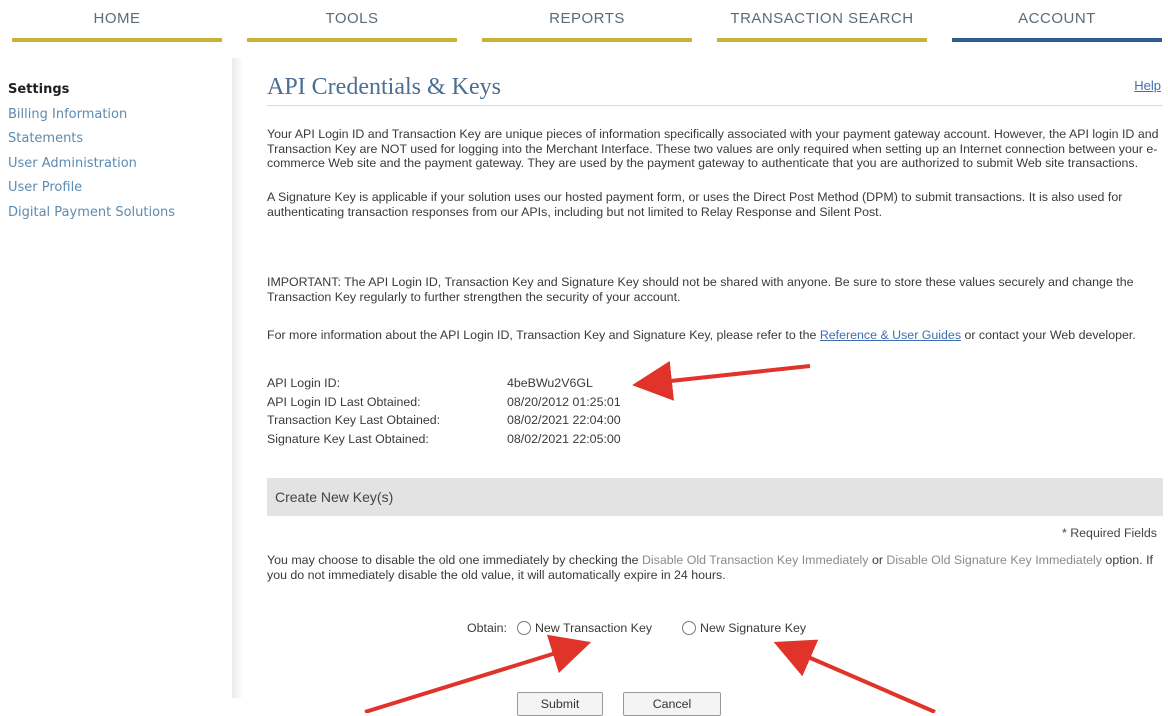 The height and width of the screenshot is (716, 1168). What do you see at coordinates (587, 21) in the screenshot?
I see `tab-reports: REPORTS` at bounding box center [587, 21].